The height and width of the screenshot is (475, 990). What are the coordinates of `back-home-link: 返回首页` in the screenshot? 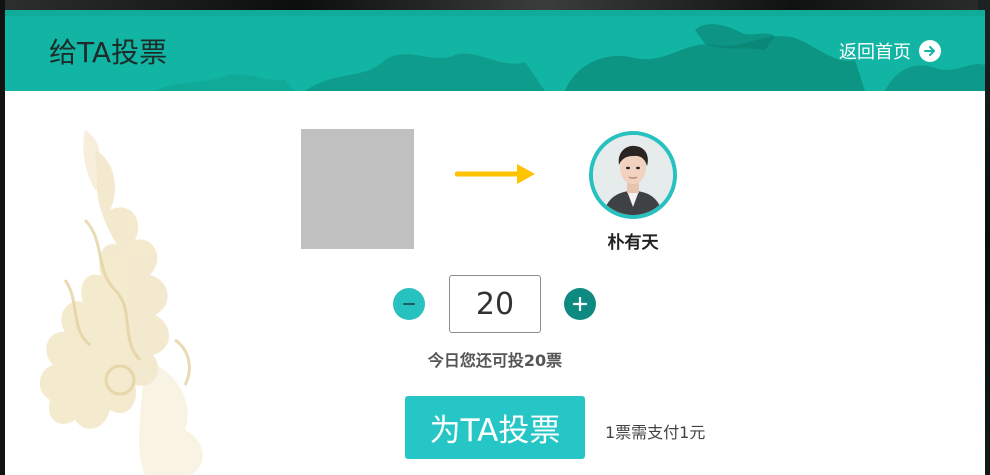 It's located at (890, 51).